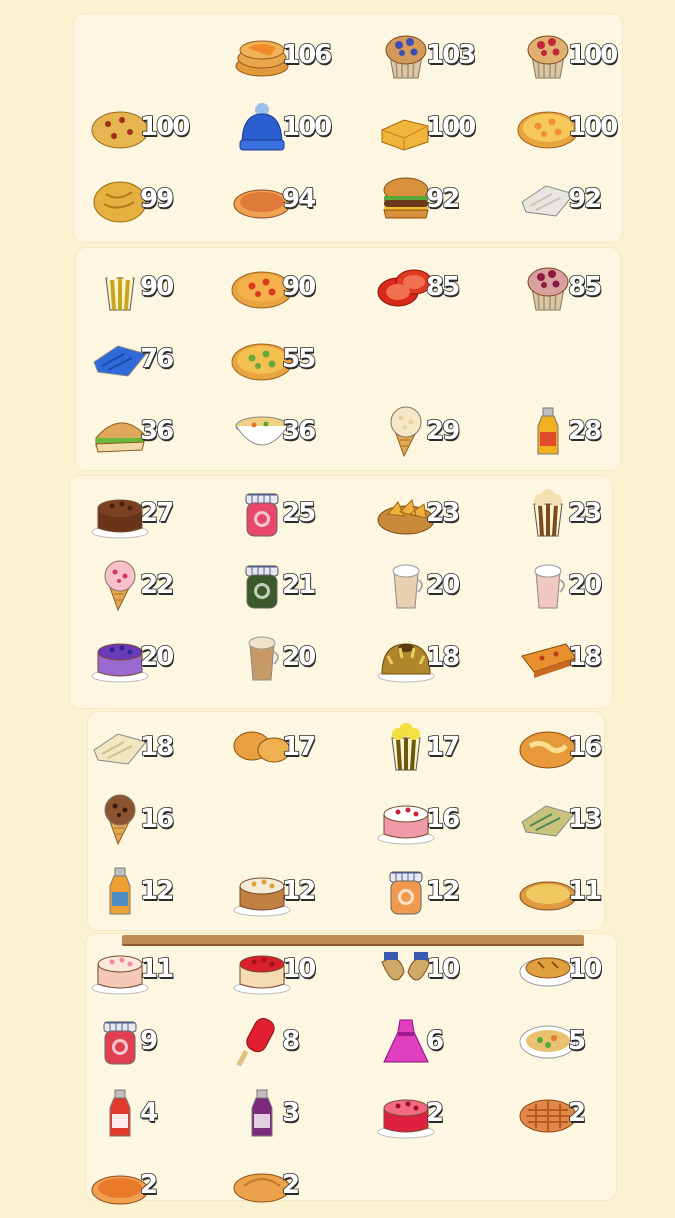 This screenshot has height=1218, width=675. Describe the element at coordinates (289, 56) in the screenshot. I see `inventory-item: 106` at that location.